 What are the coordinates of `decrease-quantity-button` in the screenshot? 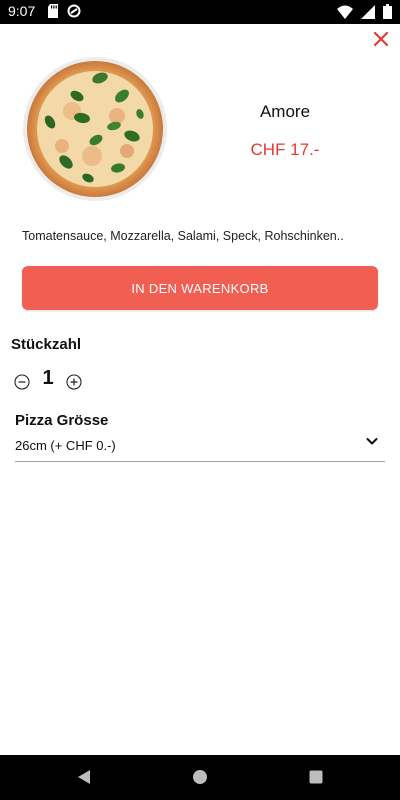 It's located at (22, 382).